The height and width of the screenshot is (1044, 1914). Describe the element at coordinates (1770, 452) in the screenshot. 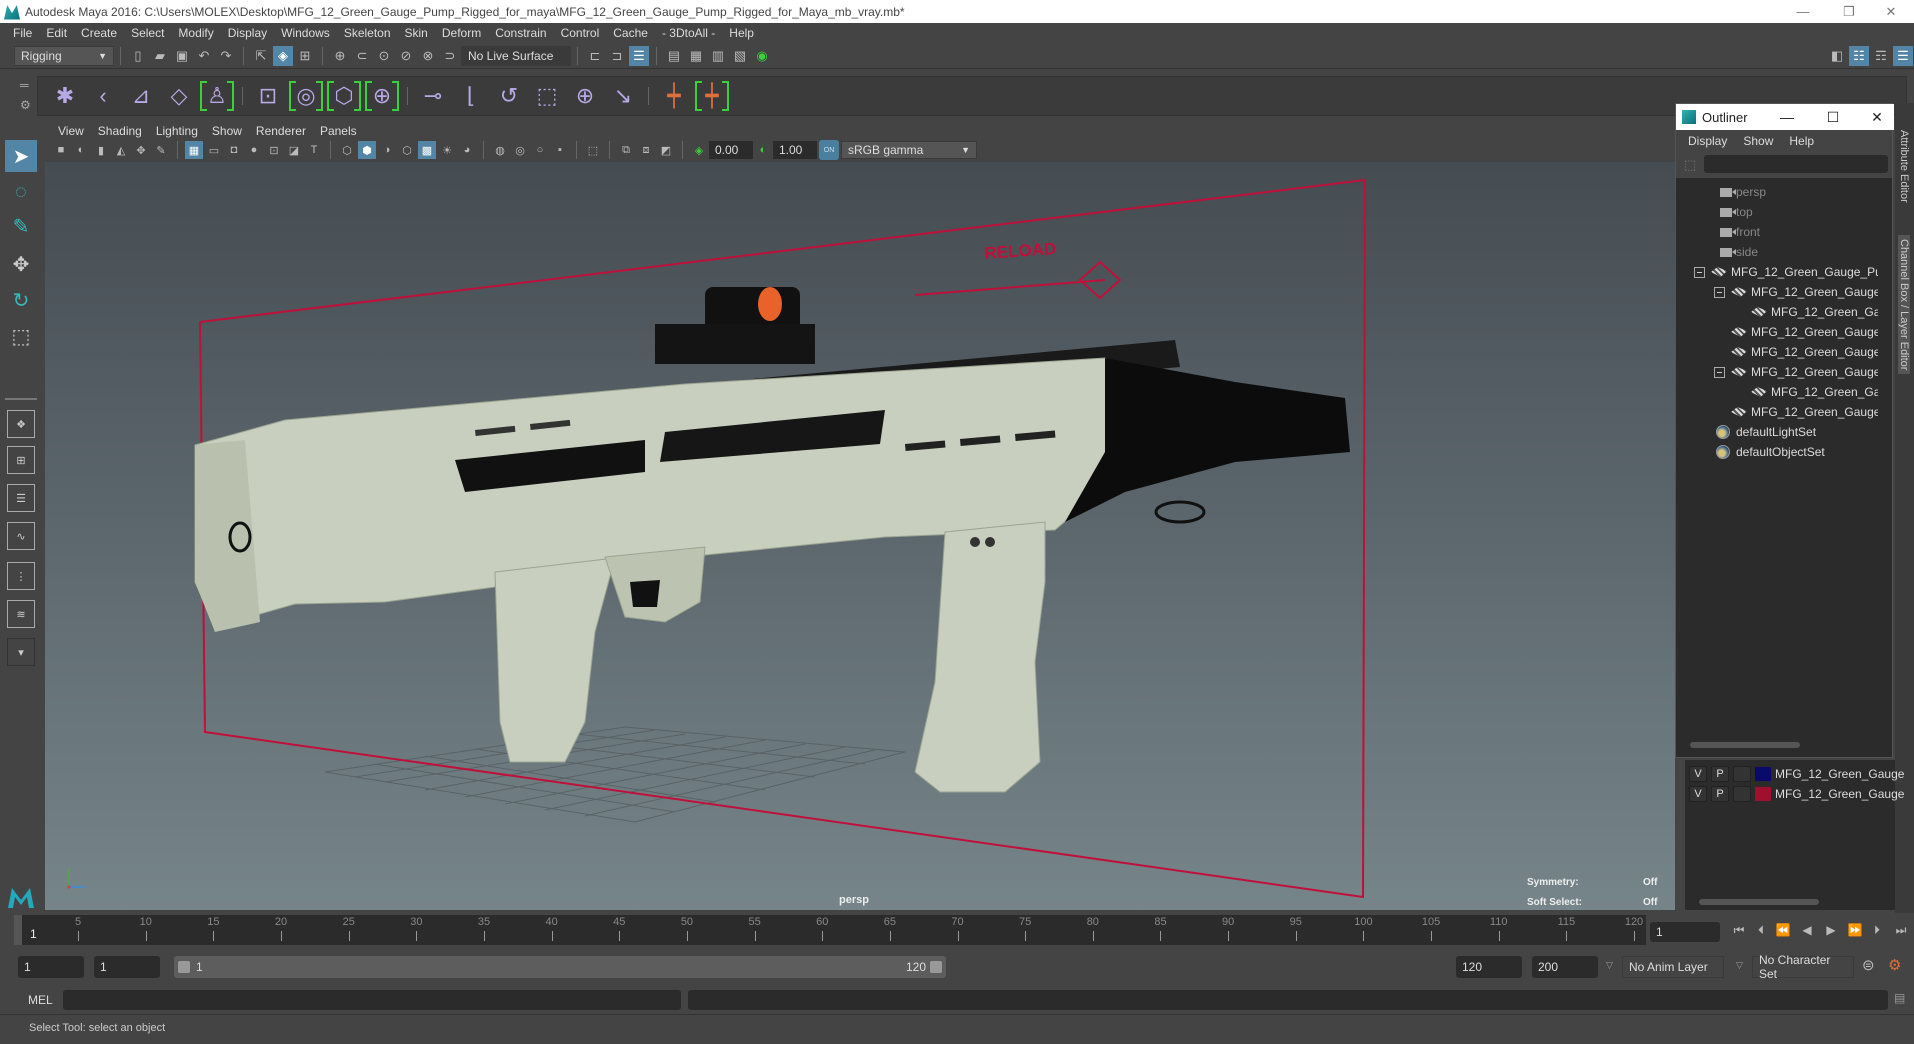

I see `outliner-item: defaultObjectSet` at that location.